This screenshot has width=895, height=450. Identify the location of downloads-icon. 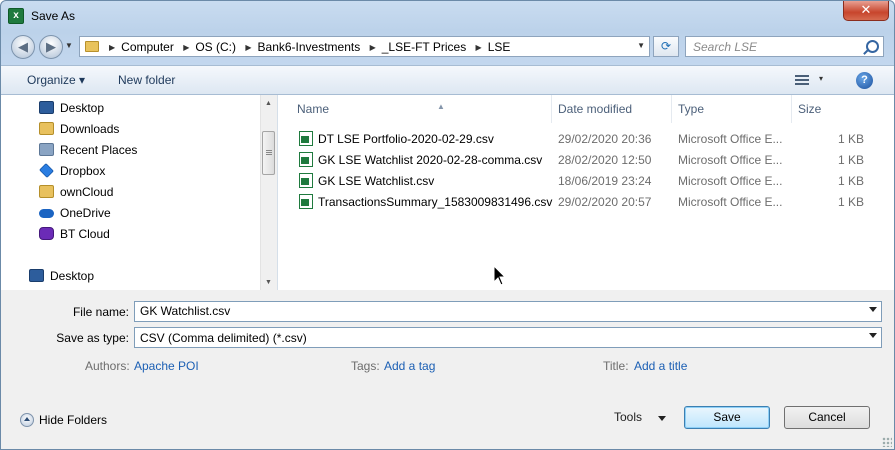
(46, 128).